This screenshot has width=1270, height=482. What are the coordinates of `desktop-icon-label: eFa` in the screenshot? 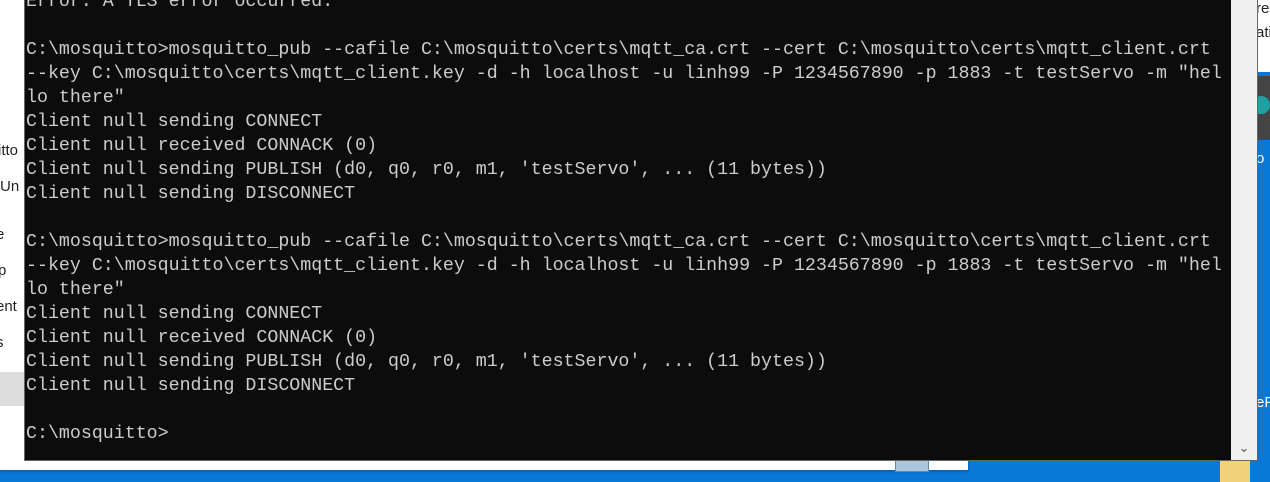 It's located at (1263, 402).